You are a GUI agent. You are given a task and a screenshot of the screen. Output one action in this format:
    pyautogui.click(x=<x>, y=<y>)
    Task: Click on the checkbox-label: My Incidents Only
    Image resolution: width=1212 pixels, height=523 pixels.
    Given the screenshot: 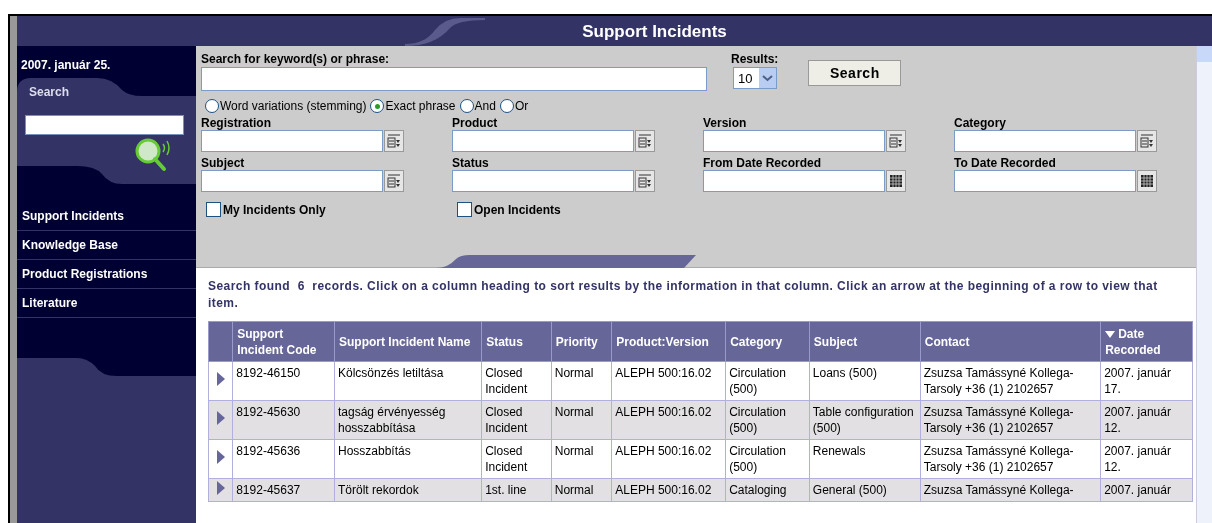 What is the action you would take?
    pyautogui.click(x=274, y=209)
    